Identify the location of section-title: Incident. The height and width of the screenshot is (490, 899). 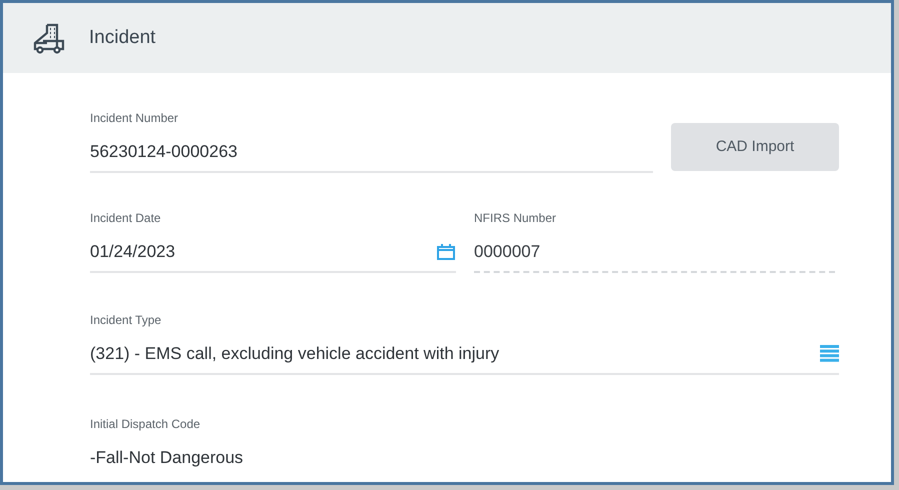
(122, 38).